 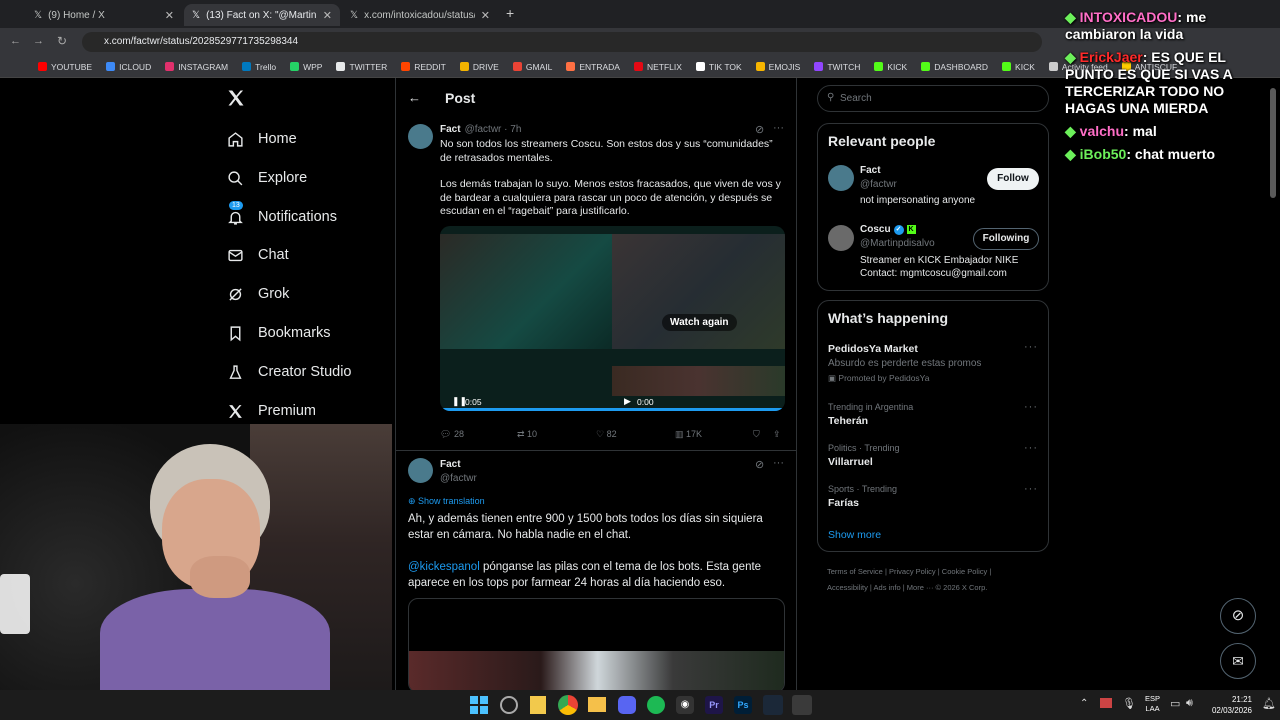 I want to click on footer-link: Accessibility, so click(x=847, y=587).